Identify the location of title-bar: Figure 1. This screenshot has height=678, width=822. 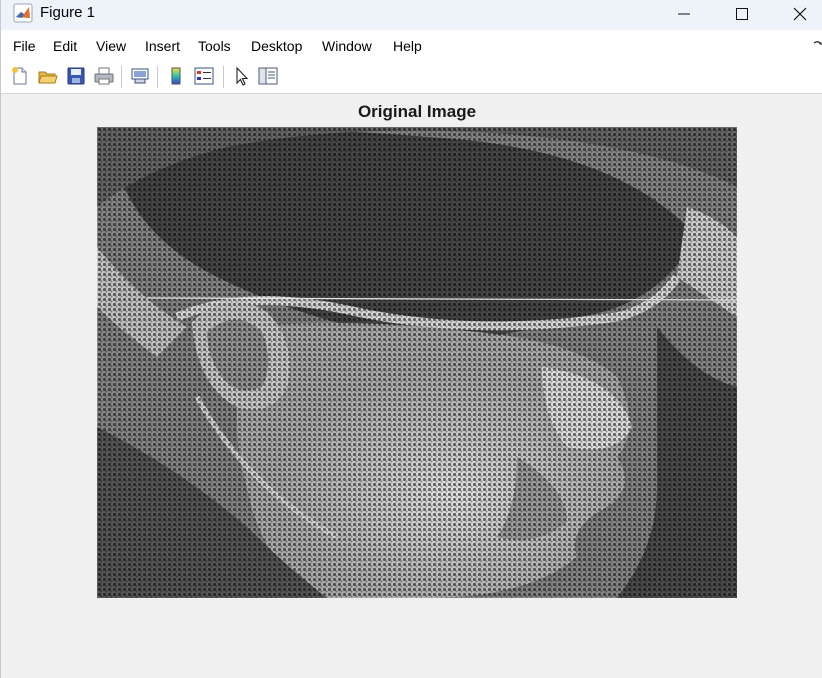
(411, 15).